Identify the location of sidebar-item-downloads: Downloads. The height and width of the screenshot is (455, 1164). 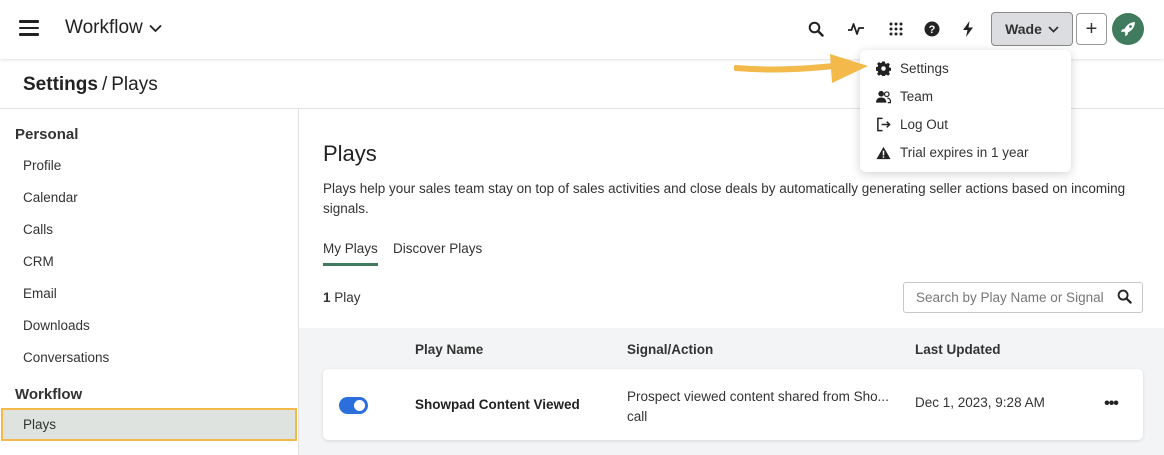
(56, 325).